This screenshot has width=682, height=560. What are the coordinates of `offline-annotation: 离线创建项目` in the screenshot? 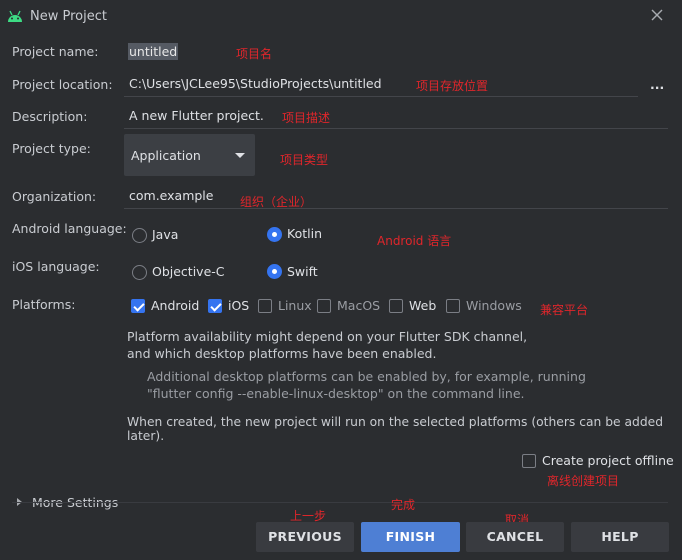 It's located at (583, 481).